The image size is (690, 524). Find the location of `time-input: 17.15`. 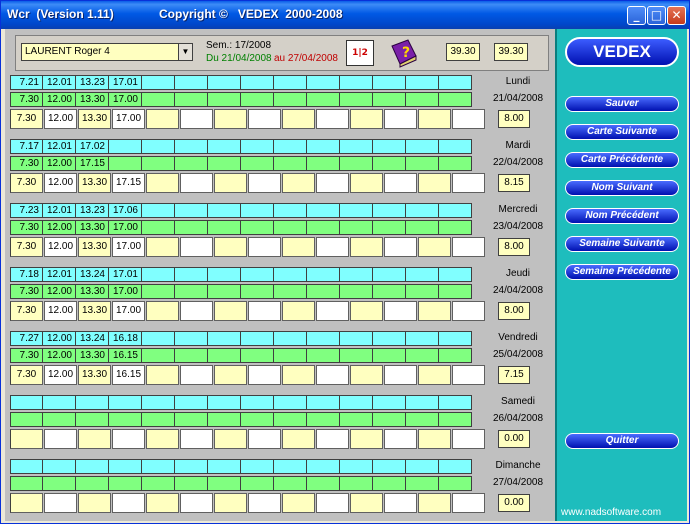

time-input: 17.15 is located at coordinates (128, 183).